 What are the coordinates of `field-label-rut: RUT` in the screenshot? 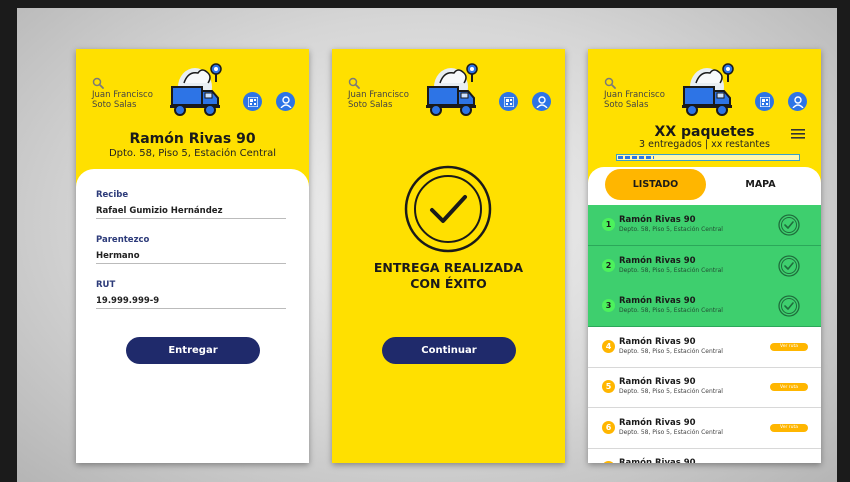 It's located at (106, 285).